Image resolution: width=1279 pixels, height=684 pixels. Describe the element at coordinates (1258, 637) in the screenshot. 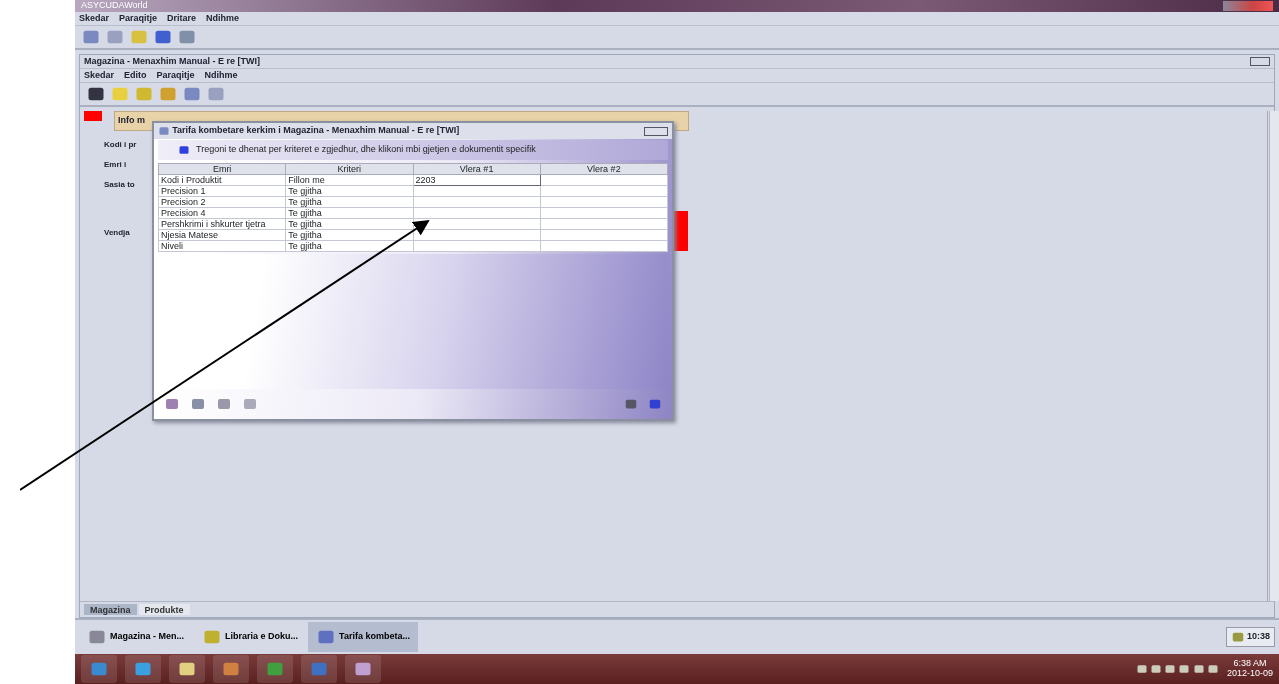

I see `clock-text: 10:38` at that location.